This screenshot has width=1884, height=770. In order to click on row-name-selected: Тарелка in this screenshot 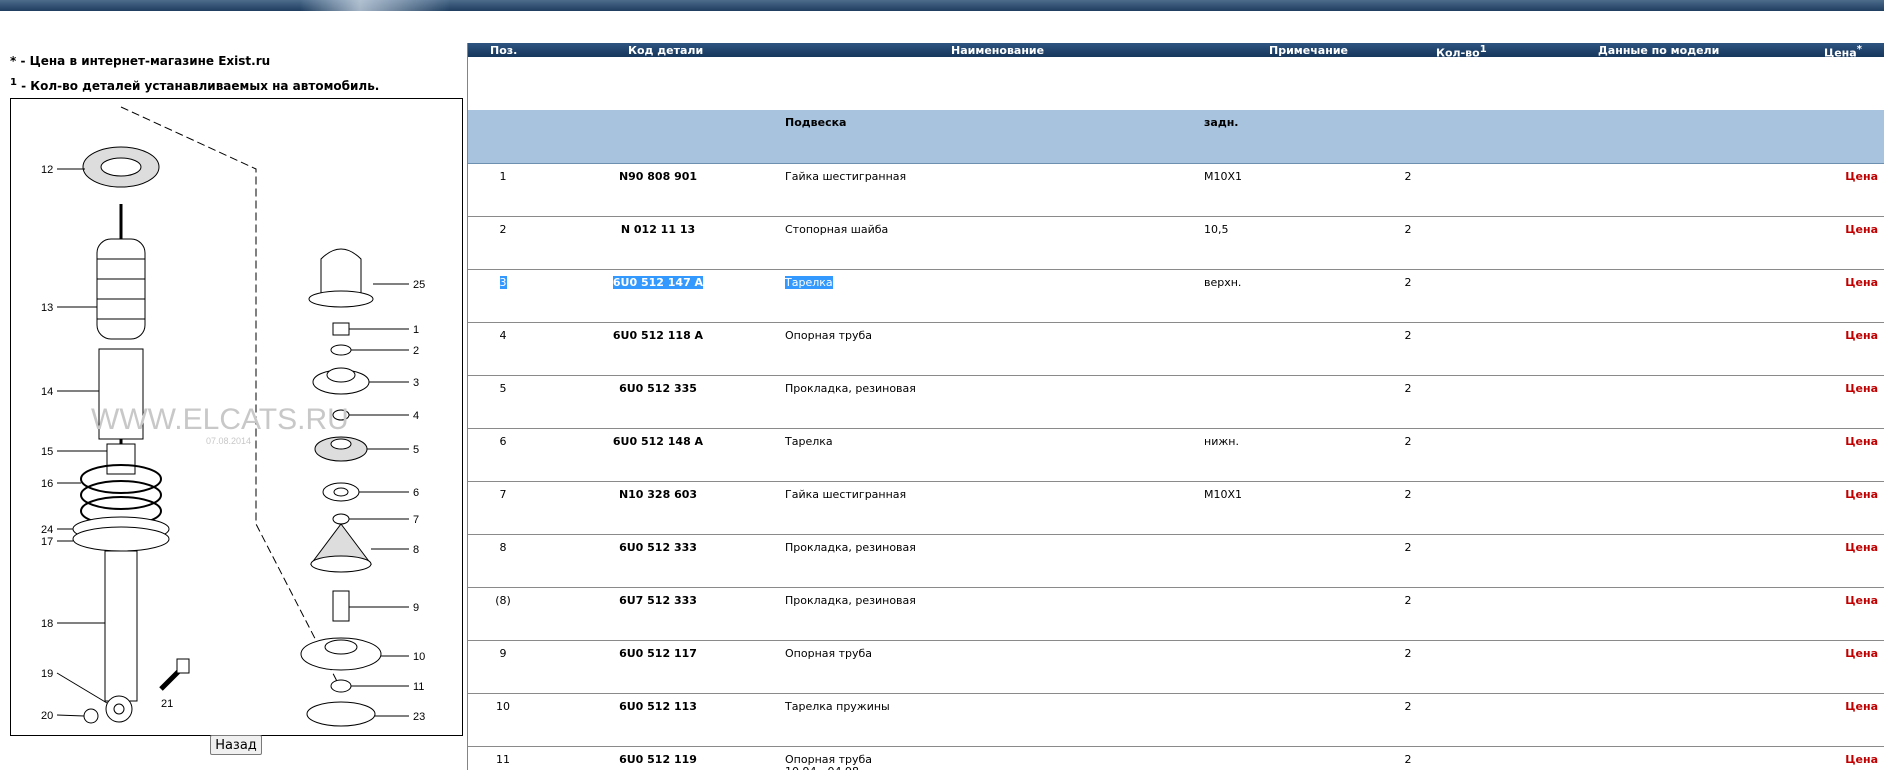, I will do `click(809, 282)`.